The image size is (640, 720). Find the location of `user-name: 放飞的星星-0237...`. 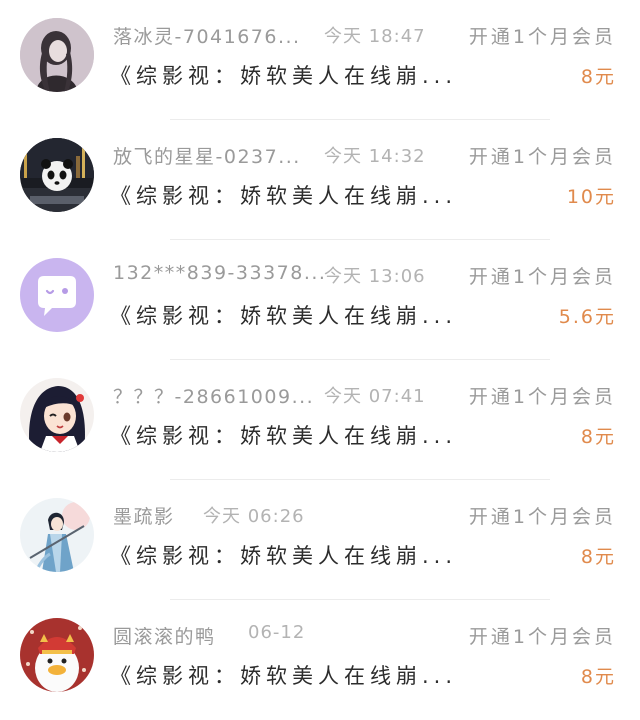

user-name: 放飞的星星-0237... is located at coordinates (207, 157).